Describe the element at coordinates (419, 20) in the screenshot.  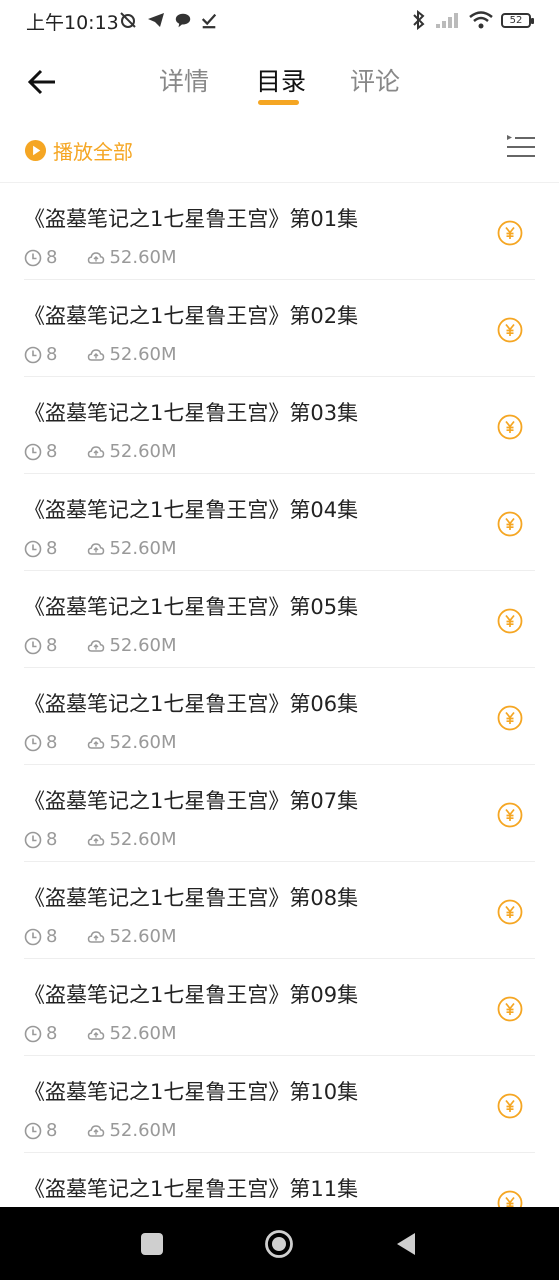
I see `bluetooth-icon` at that location.